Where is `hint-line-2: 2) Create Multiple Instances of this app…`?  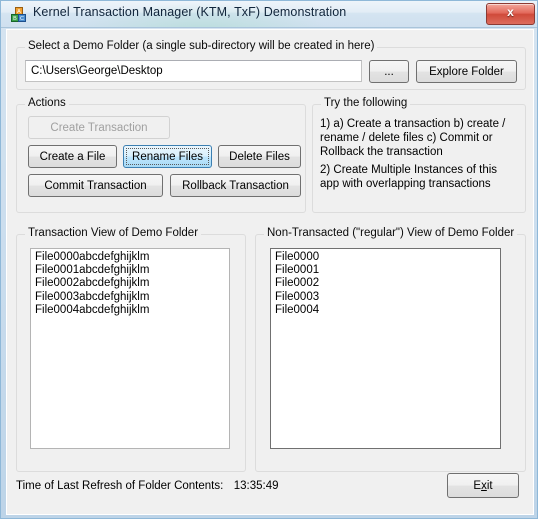 hint-line-2: 2) Create Multiple Instances of this app… is located at coordinates (409, 177).